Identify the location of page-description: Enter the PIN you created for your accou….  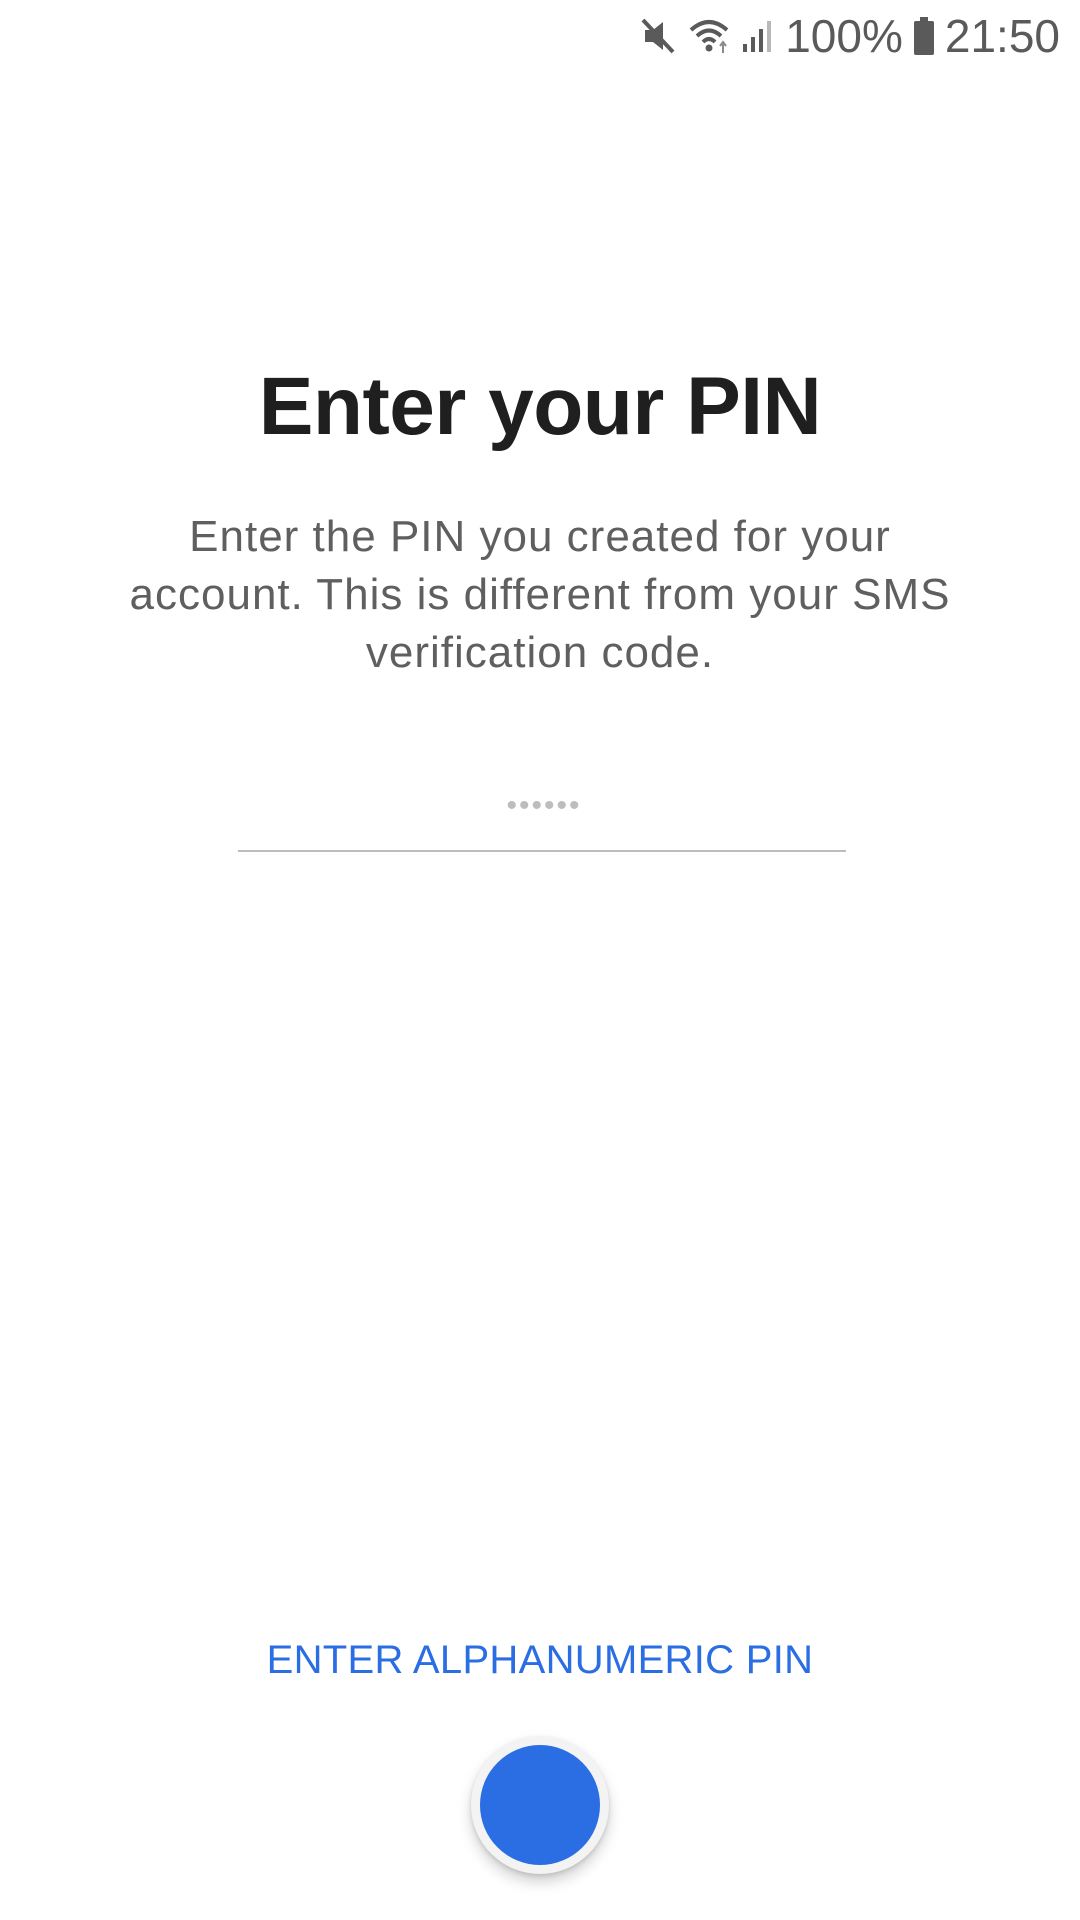
(540, 594).